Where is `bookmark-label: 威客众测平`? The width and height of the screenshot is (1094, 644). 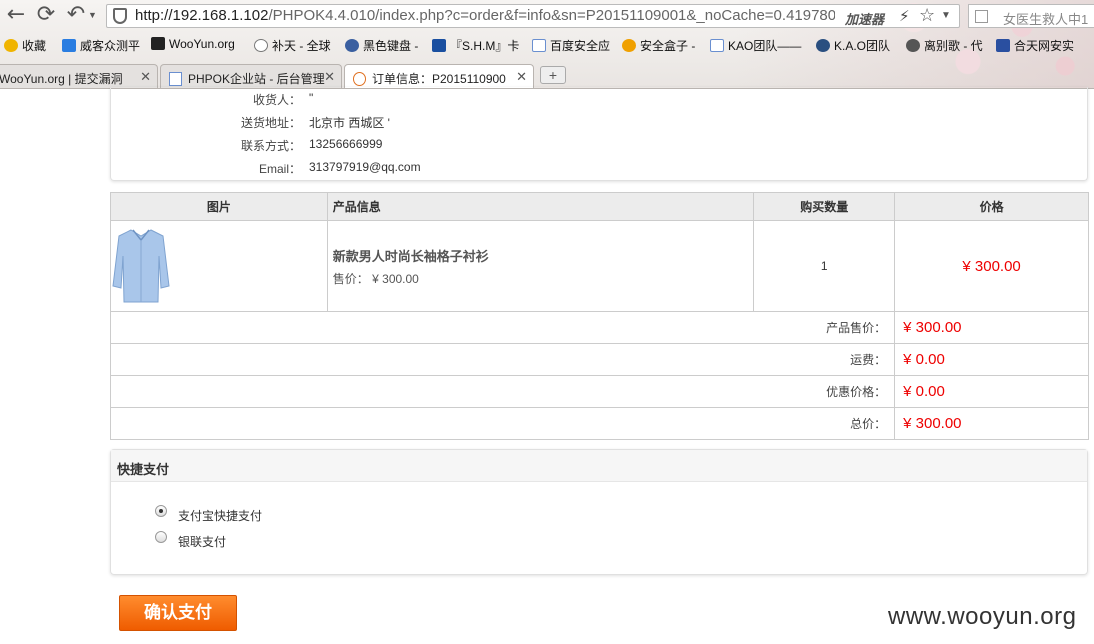 bookmark-label: 威客众测平 is located at coordinates (110, 46).